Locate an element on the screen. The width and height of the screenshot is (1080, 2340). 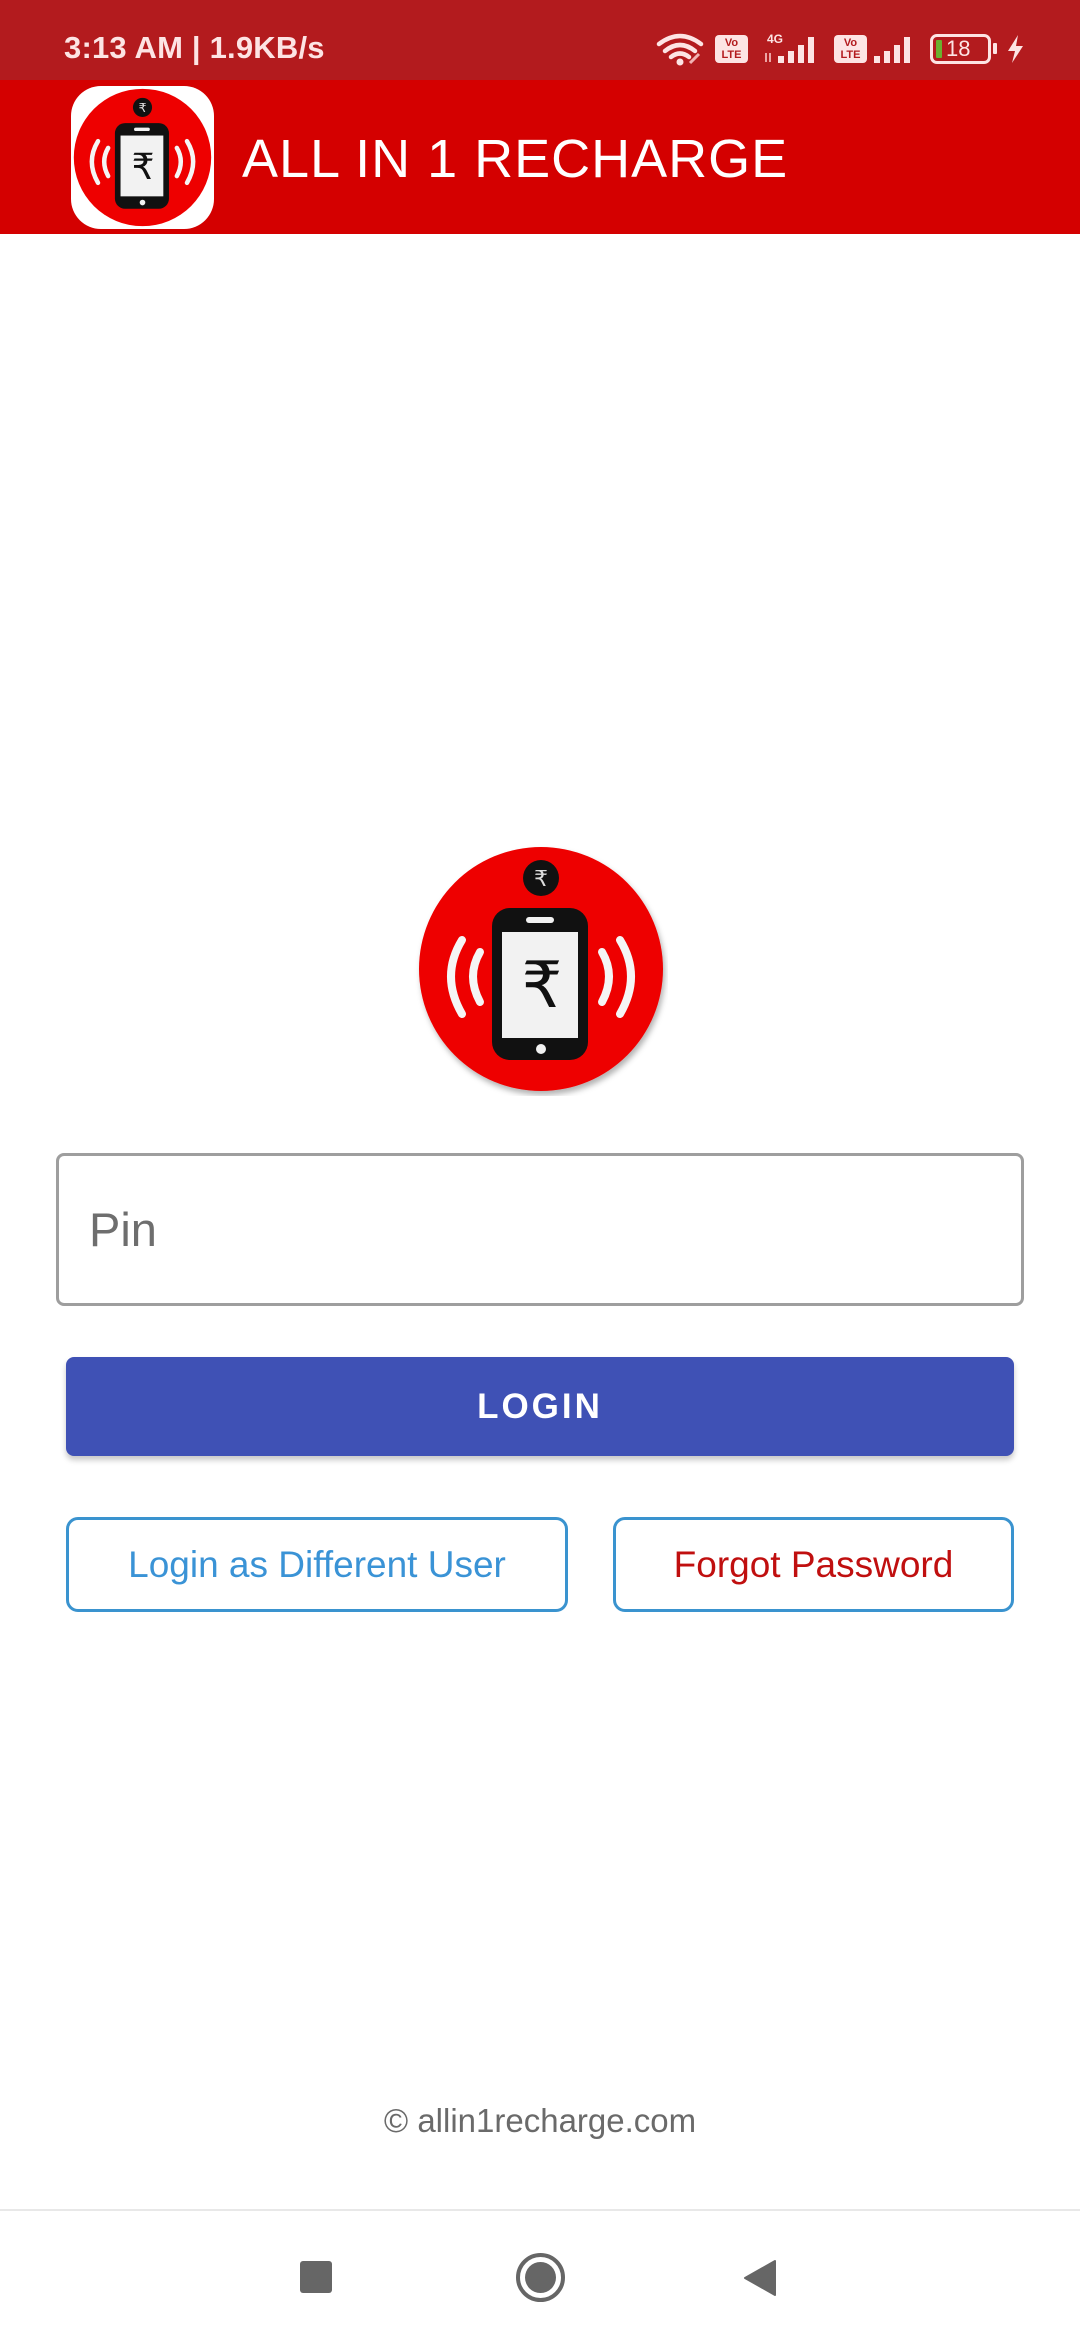
pin-input is located at coordinates (540, 1229).